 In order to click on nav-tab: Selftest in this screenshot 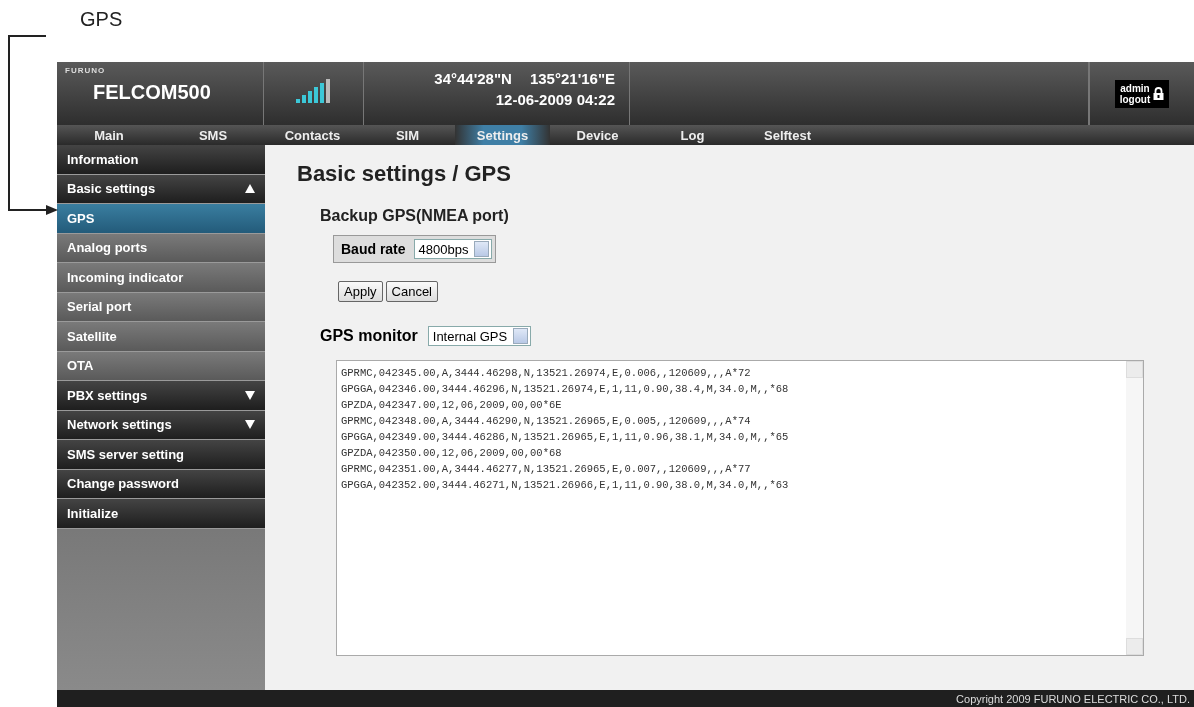, I will do `click(787, 135)`.